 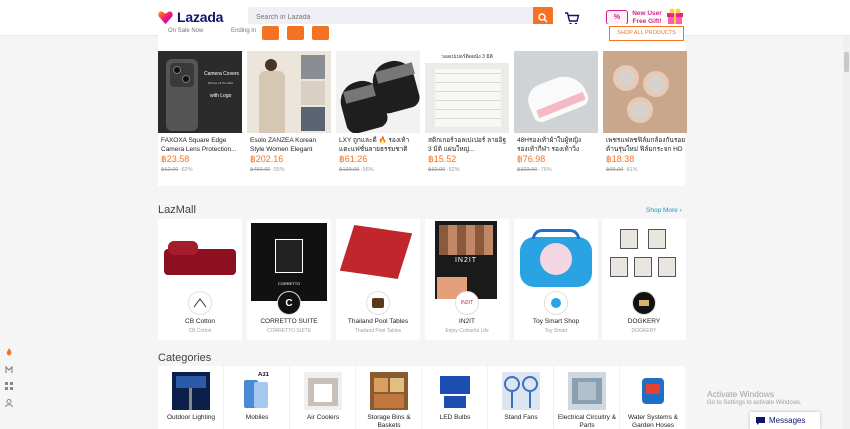 What do you see at coordinates (785, 420) in the screenshot?
I see `messages-button: Messages` at bounding box center [785, 420].